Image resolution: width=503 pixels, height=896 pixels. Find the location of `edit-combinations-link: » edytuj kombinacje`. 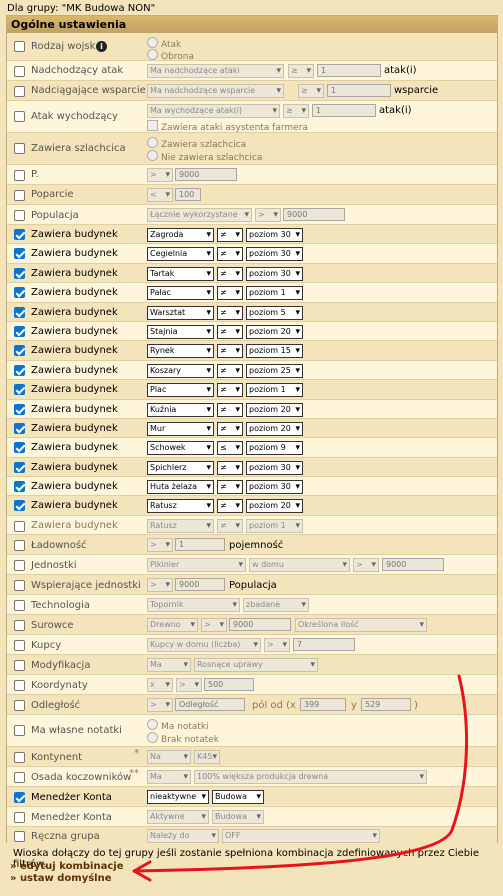

edit-combinations-link: » edytuj kombinacje is located at coordinates (66, 866).